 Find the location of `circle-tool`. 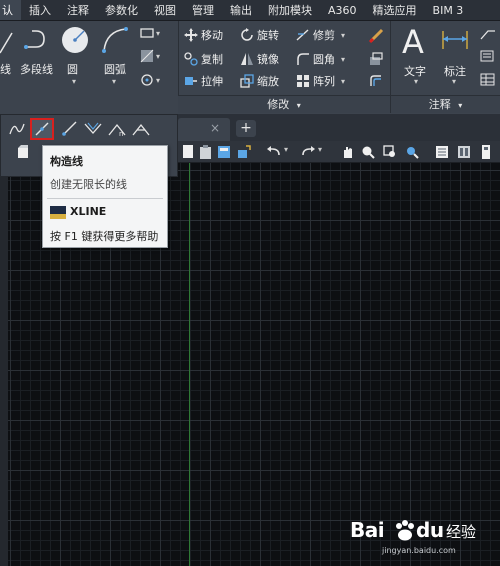

circle-tool is located at coordinates (75, 40).